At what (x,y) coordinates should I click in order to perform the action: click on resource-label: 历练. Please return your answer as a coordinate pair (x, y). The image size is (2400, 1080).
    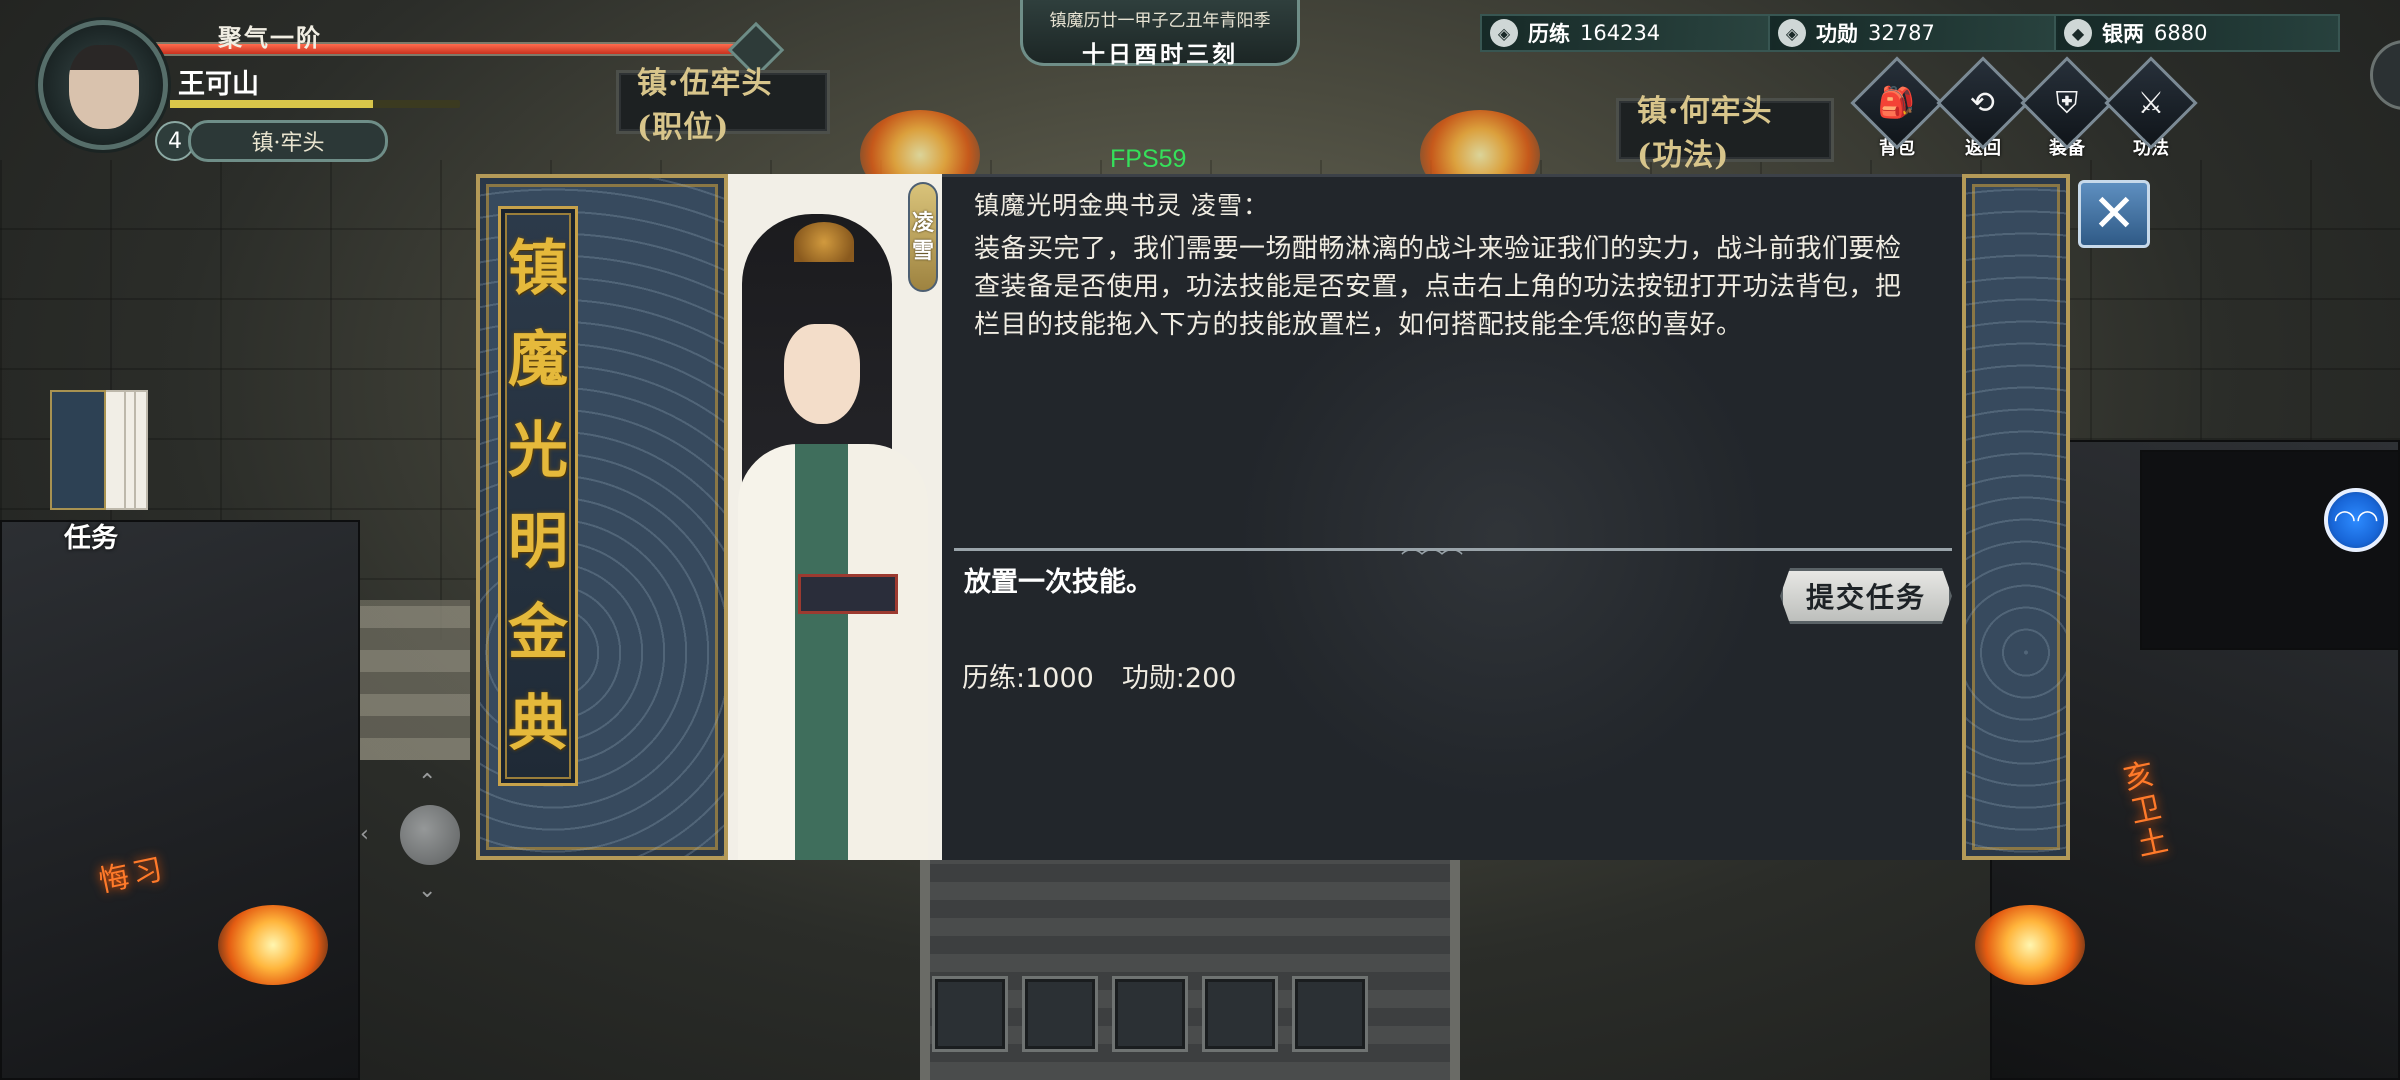
    Looking at the image, I should click on (1549, 33).